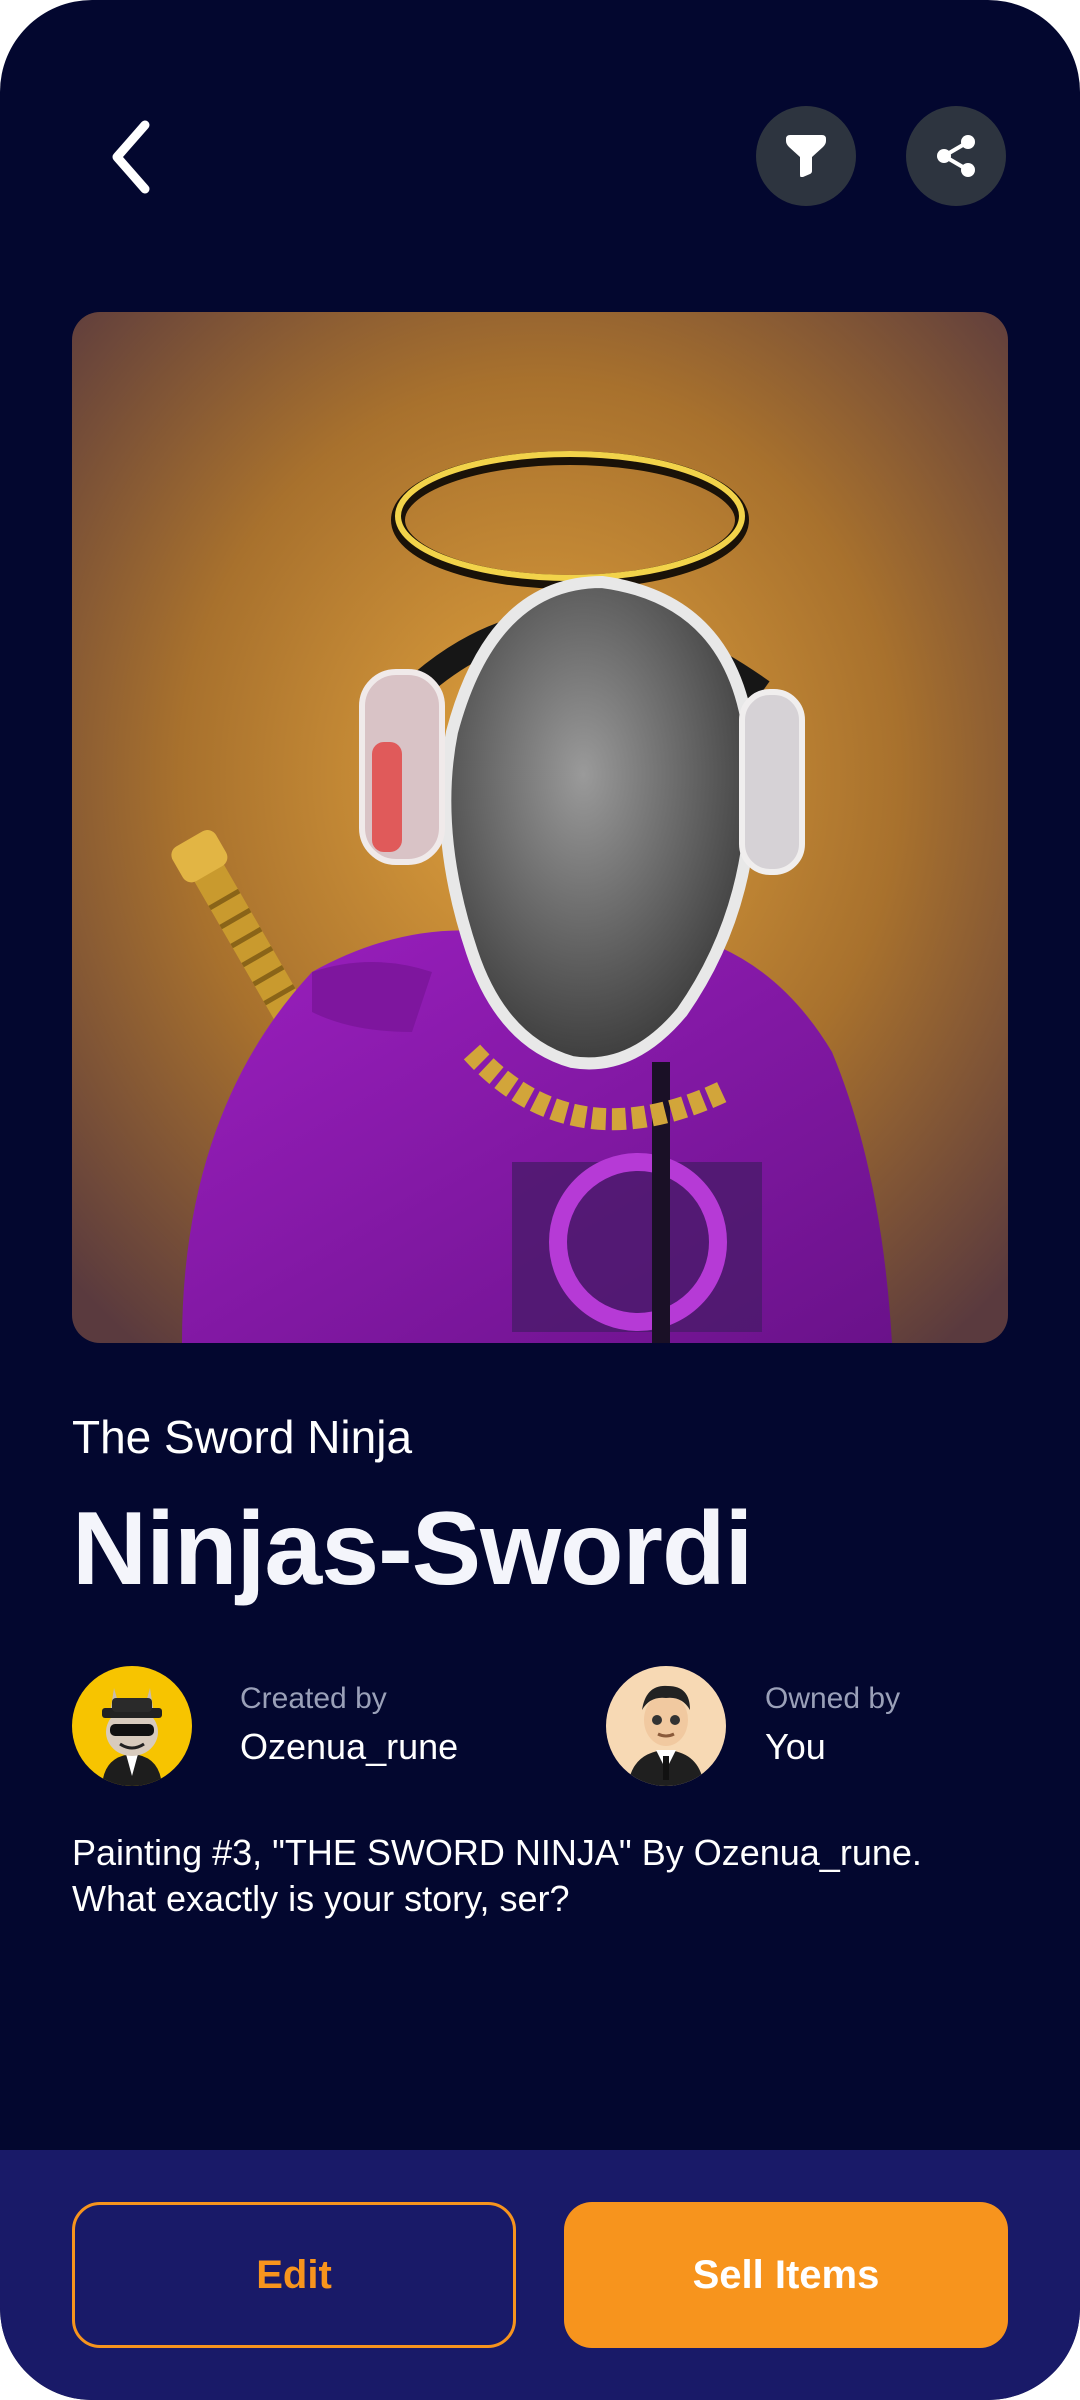 The width and height of the screenshot is (1080, 2400). I want to click on share-icon, so click(956, 156).